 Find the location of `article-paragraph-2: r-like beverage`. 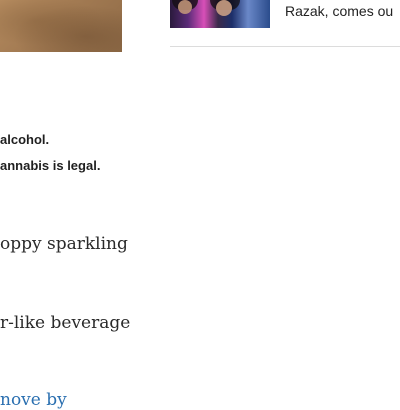

article-paragraph-2: r-like beverage is located at coordinates (65, 323).